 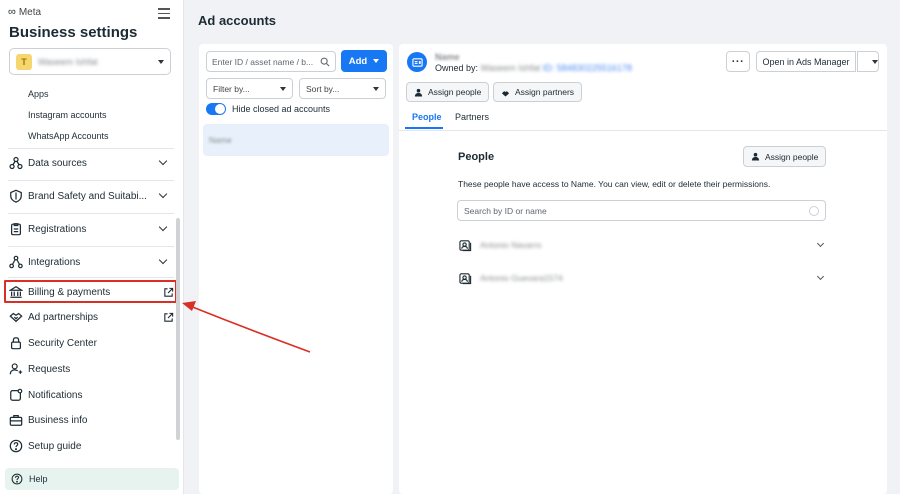 I want to click on hide-closed-toggle, so click(x=216, y=109).